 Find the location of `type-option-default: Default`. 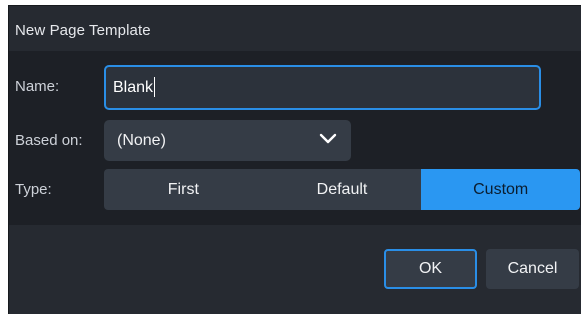

type-option-default: Default is located at coordinates (342, 189).